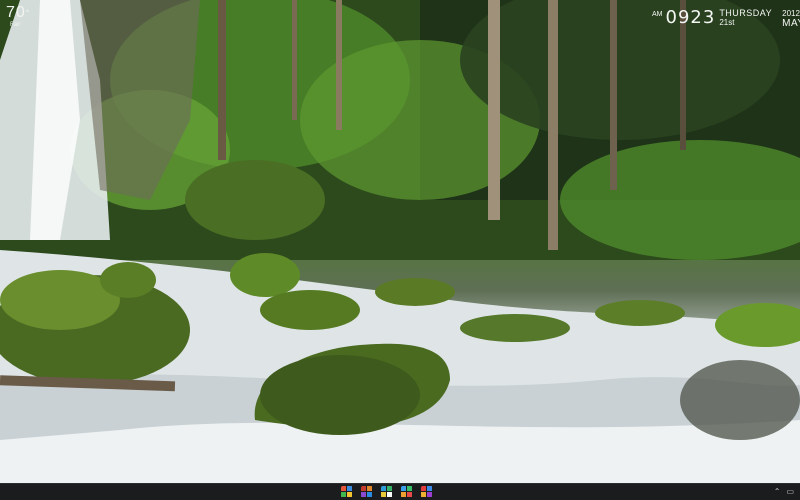  I want to click on clock-day-block: THURSDAY 21st, so click(746, 18).